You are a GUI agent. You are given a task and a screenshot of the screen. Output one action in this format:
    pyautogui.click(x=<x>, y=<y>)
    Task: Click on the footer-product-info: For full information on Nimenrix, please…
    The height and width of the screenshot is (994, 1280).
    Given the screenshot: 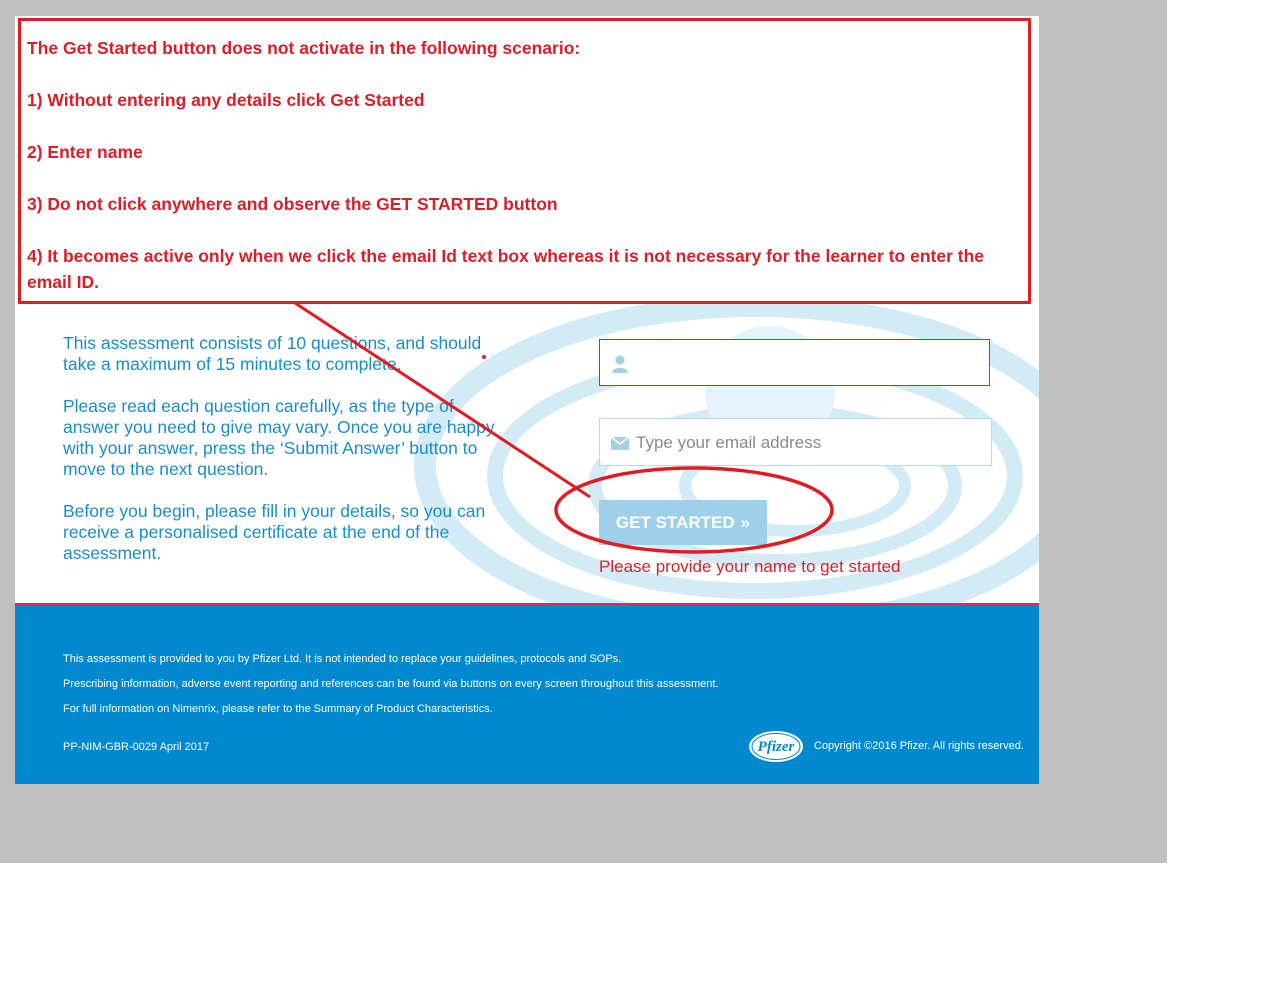 What is the action you would take?
    pyautogui.click(x=278, y=709)
    